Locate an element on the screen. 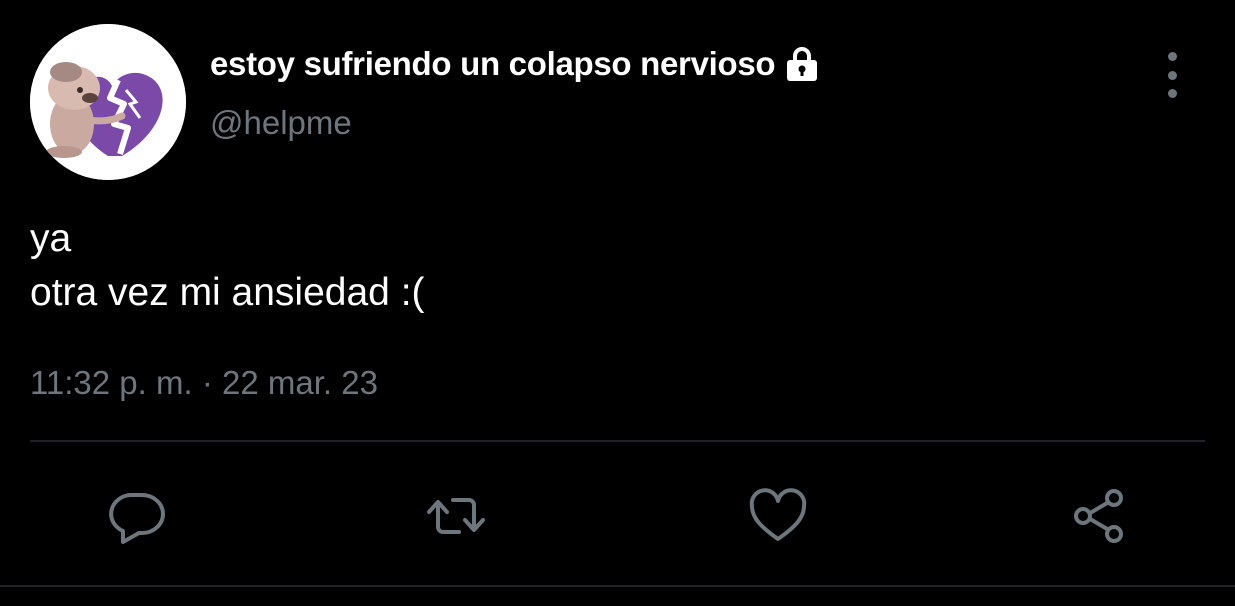  like-button is located at coordinates (778, 516).